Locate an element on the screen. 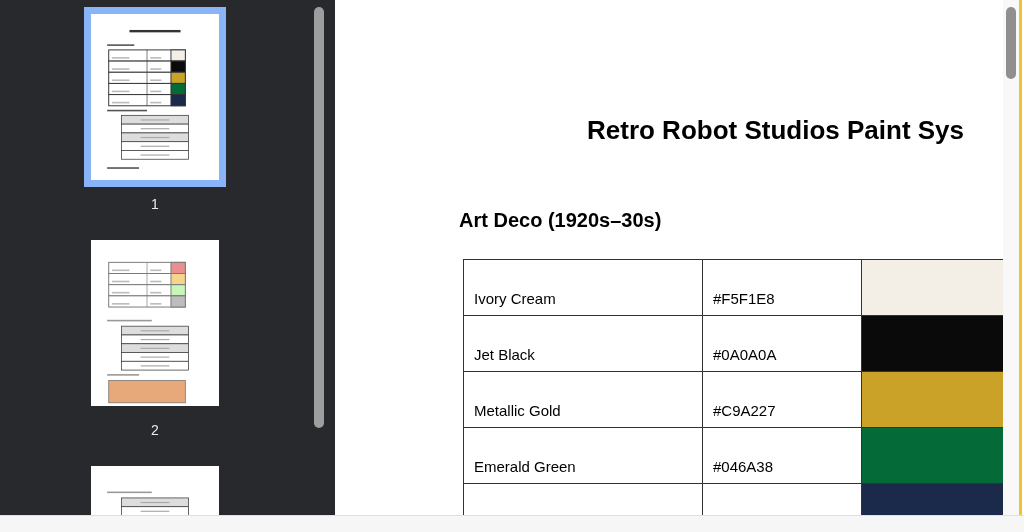 The width and height of the screenshot is (1024, 532). table-cell: #046A38 is located at coordinates (782, 455).